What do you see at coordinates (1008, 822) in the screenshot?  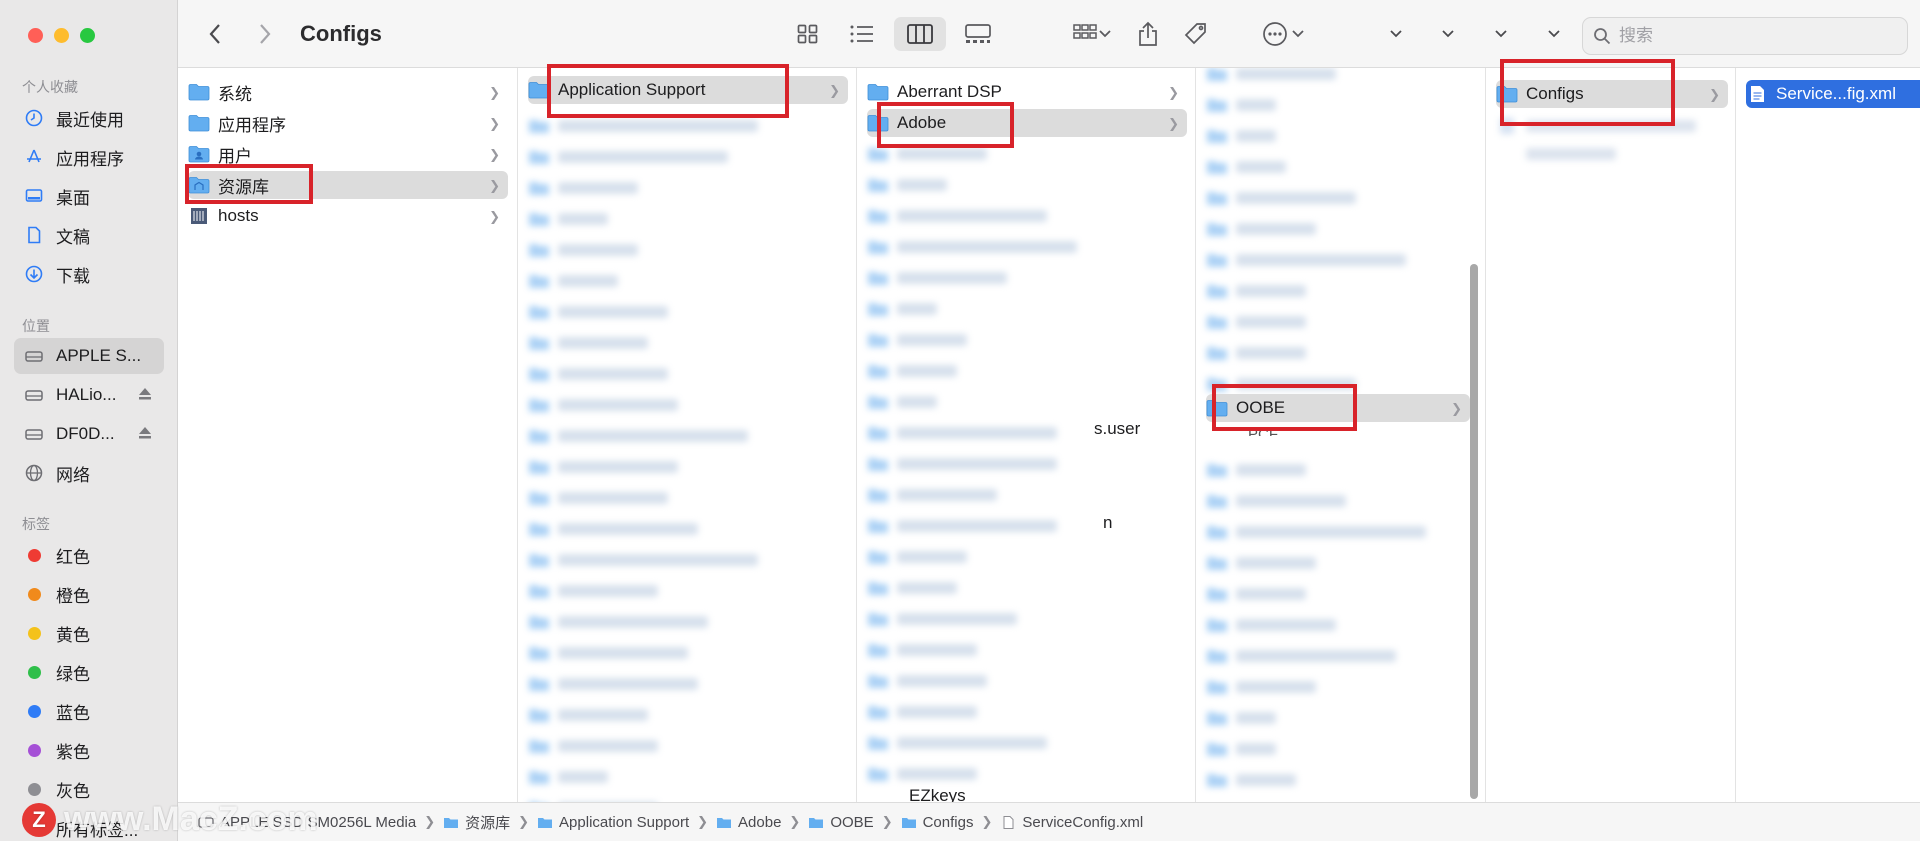 I see `file-icon` at bounding box center [1008, 822].